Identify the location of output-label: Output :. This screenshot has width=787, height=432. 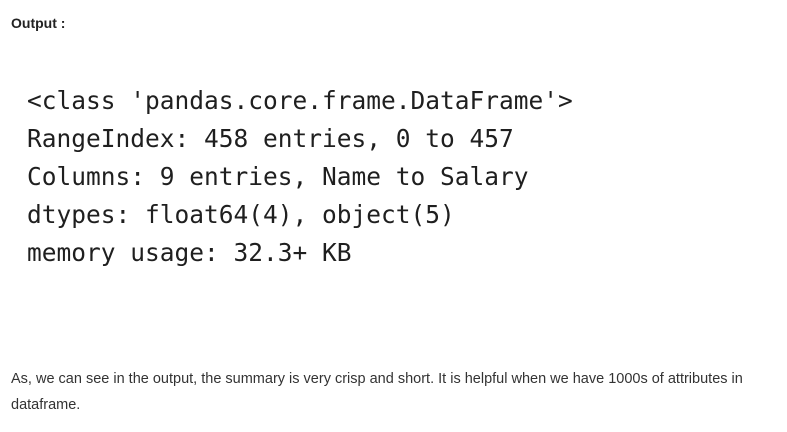
(38, 23).